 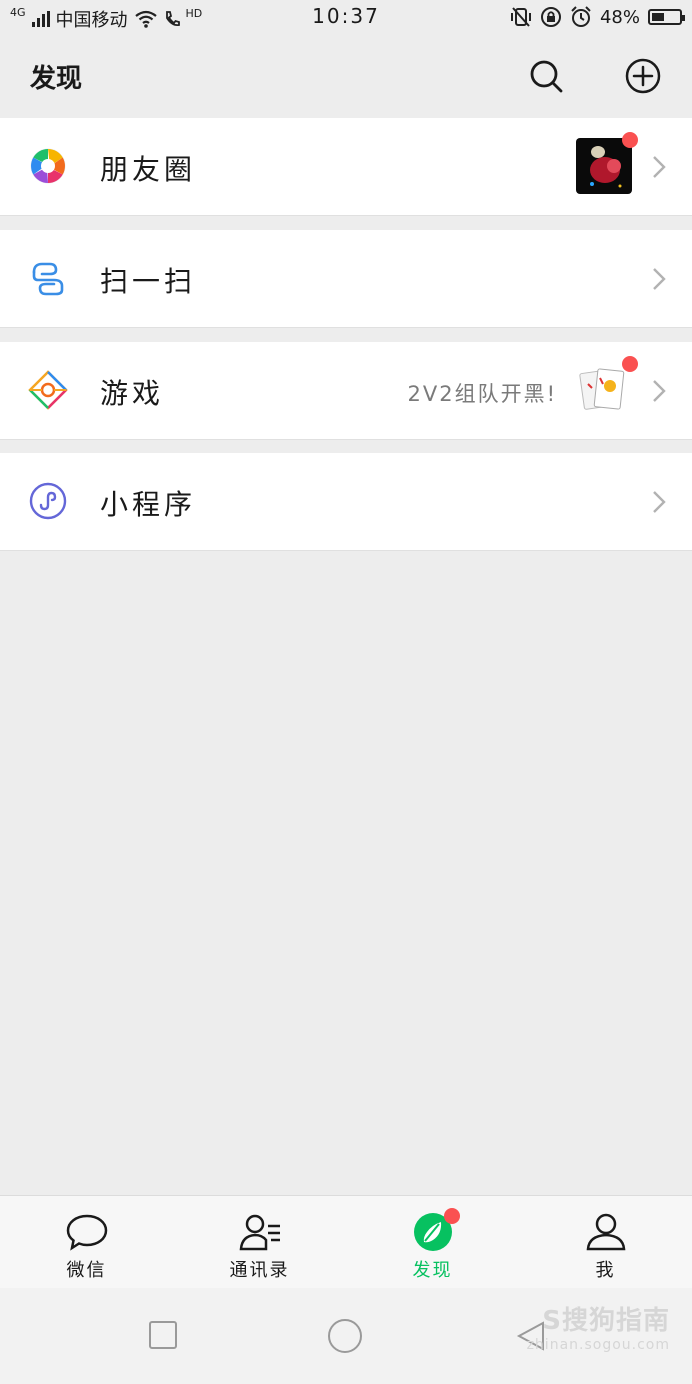 I want to click on games-new-dot, so click(x=630, y=364).